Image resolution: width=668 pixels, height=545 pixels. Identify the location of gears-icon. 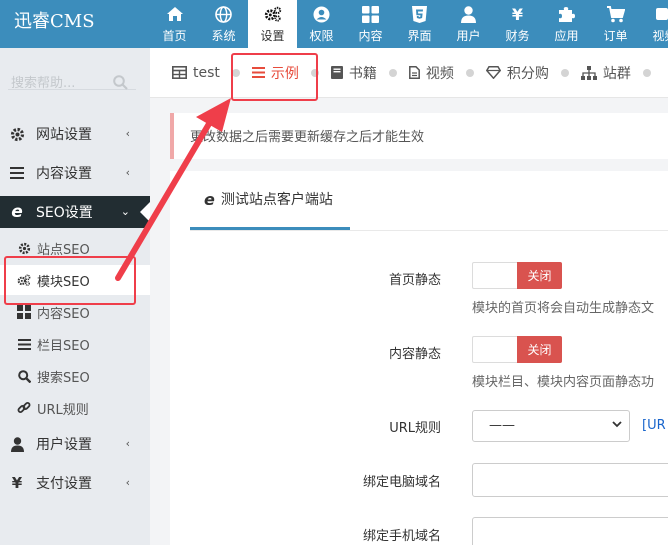
(273, 14).